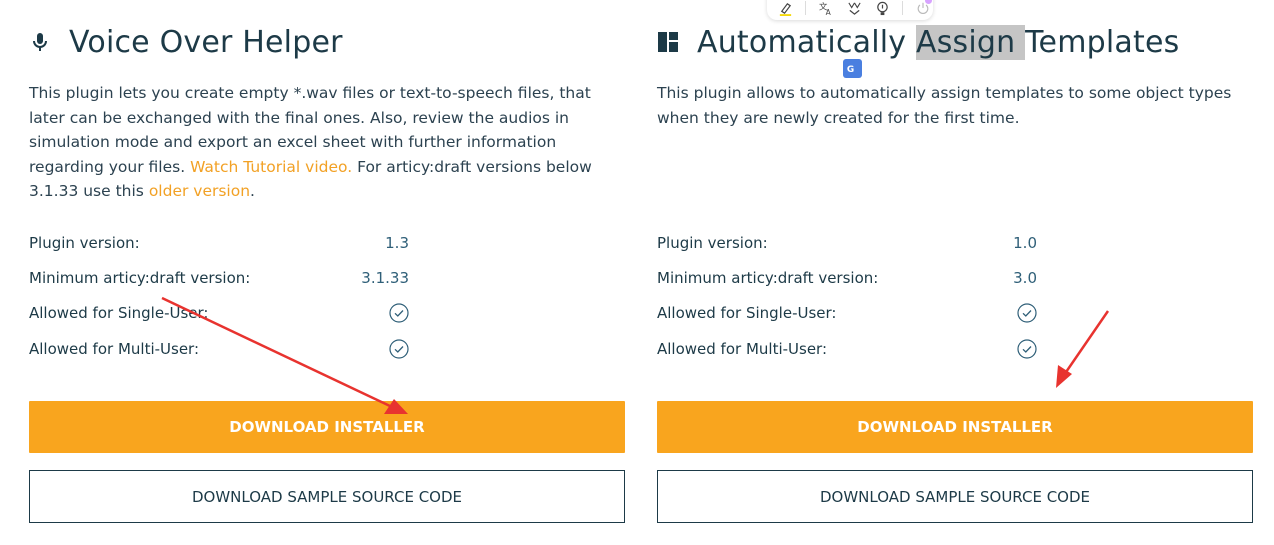 This screenshot has width=1274, height=545. I want to click on spec-min-version: Minimum articy:draft version: 3.0, so click(847, 280).